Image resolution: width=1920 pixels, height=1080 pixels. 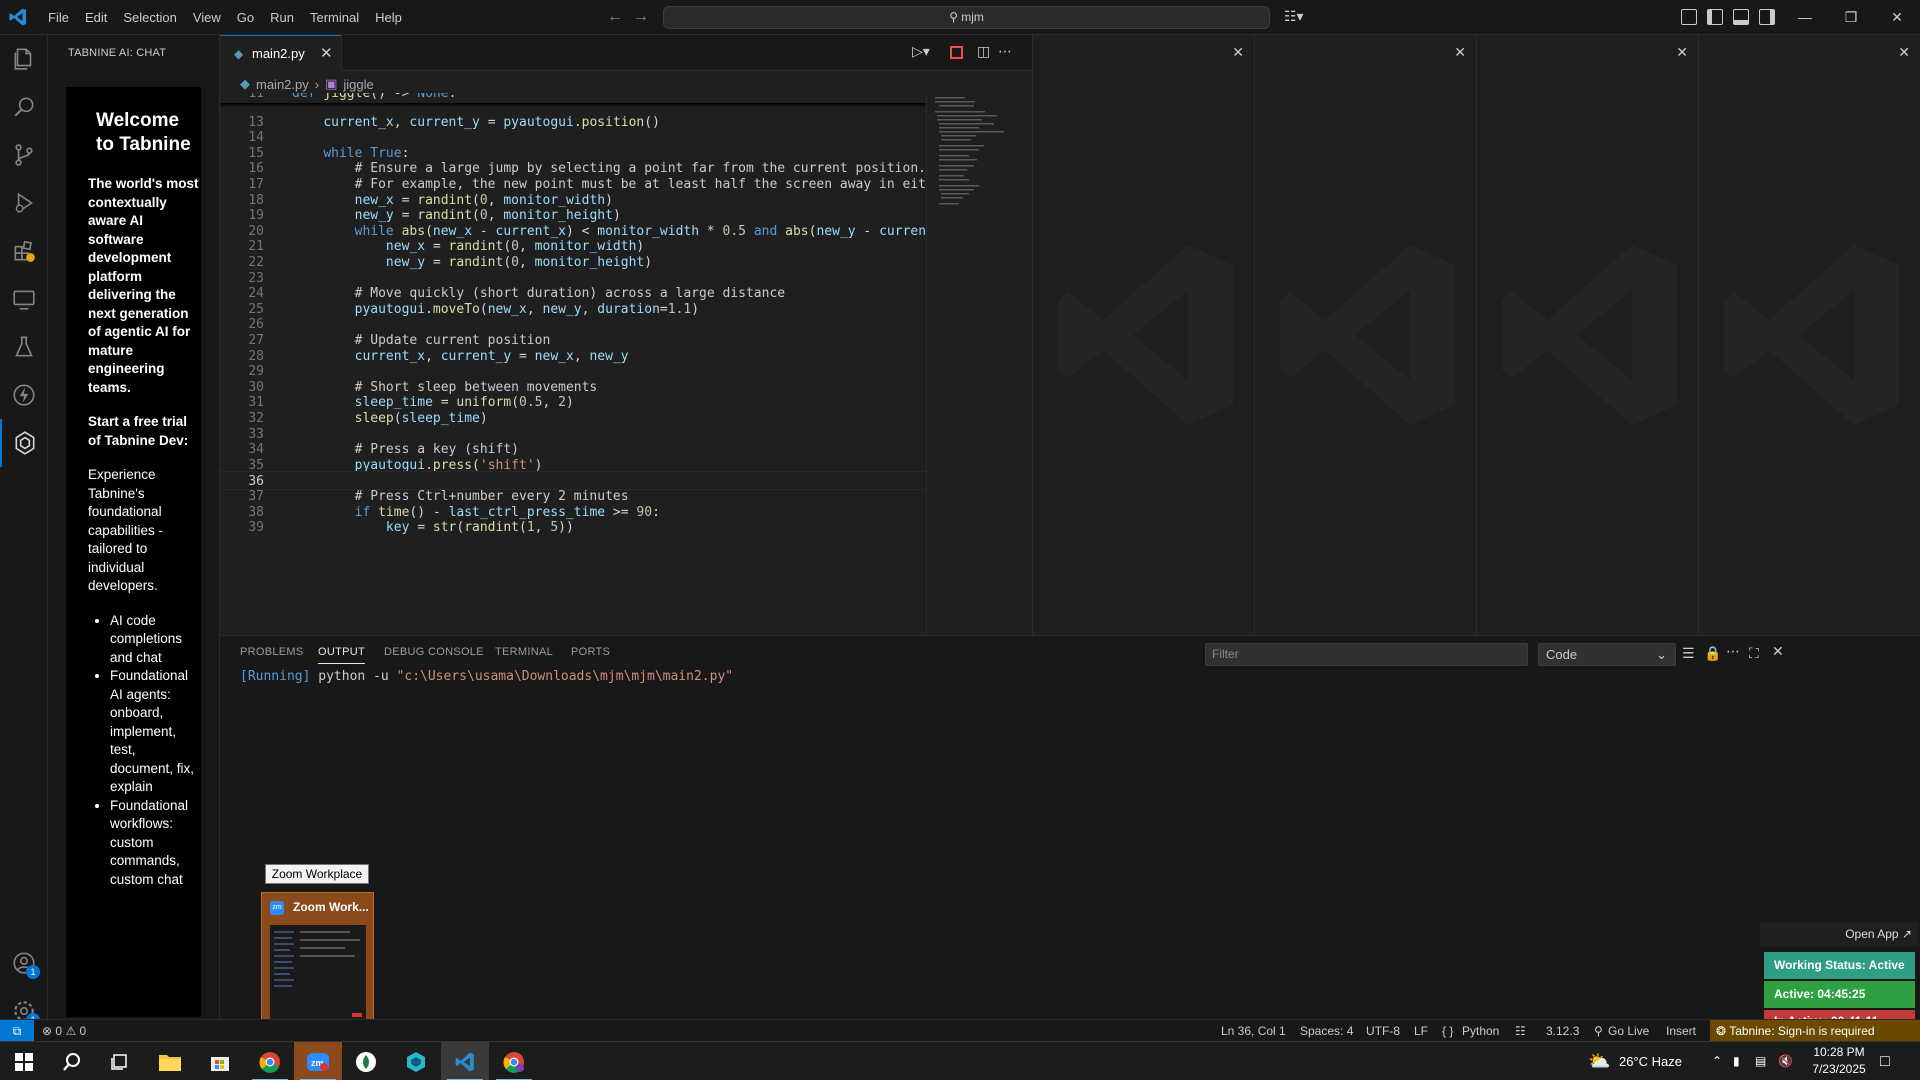 I want to click on channel-value: Code, so click(x=1562, y=654).